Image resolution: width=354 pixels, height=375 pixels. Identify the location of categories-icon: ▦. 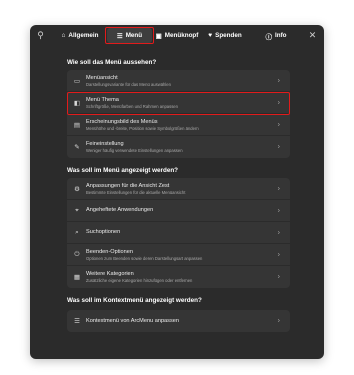
(77, 277).